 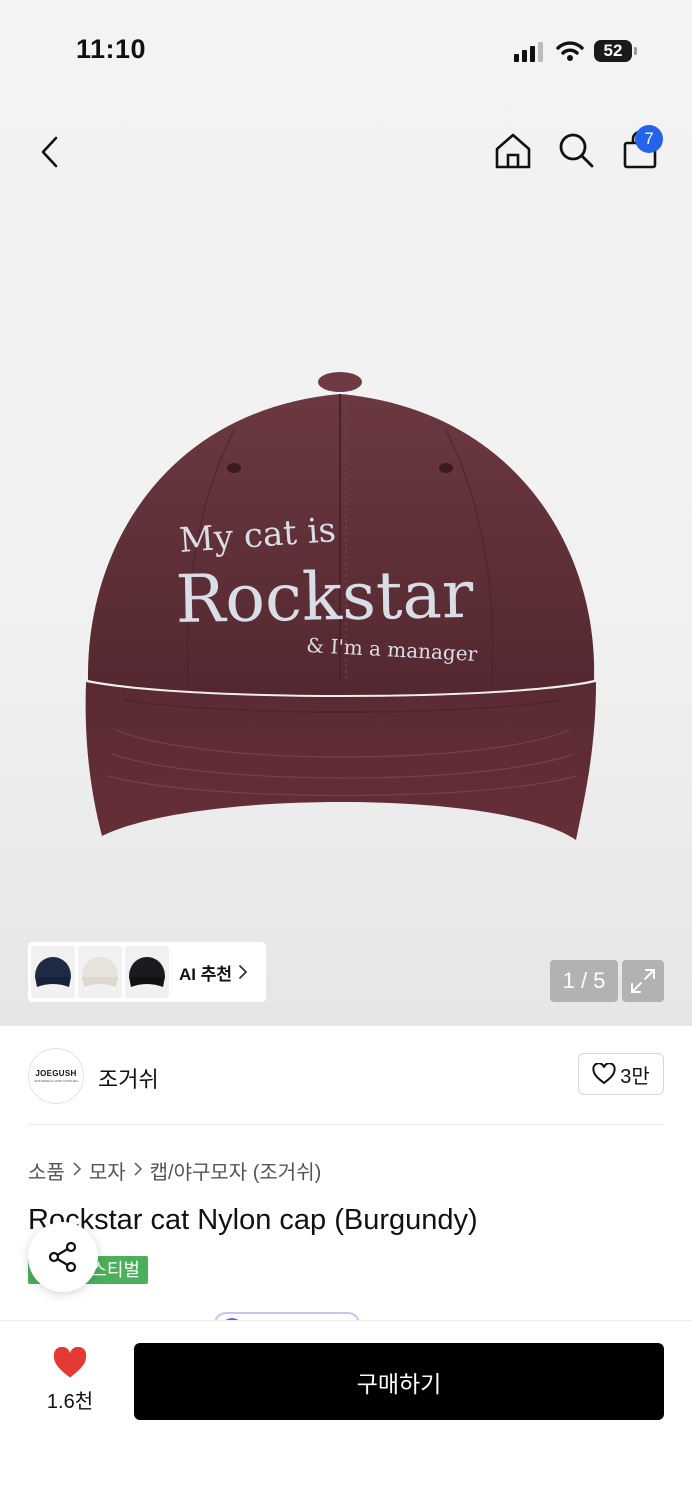 I want to click on bottom-action-bar: 1.6천 구매하기, so click(x=346, y=1410).